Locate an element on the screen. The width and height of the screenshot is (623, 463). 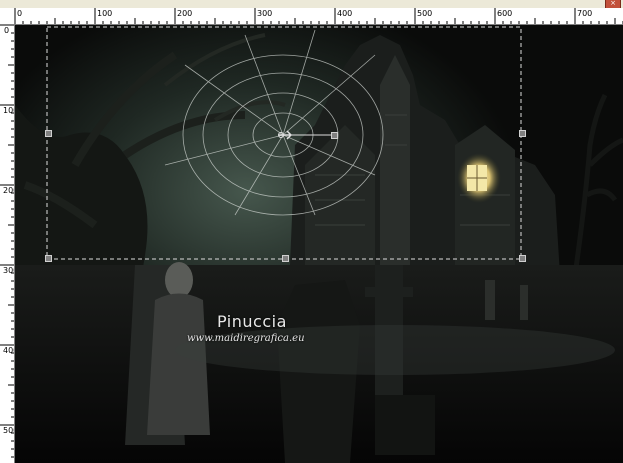
selection-handle-bottom is located at coordinates (285, 258).